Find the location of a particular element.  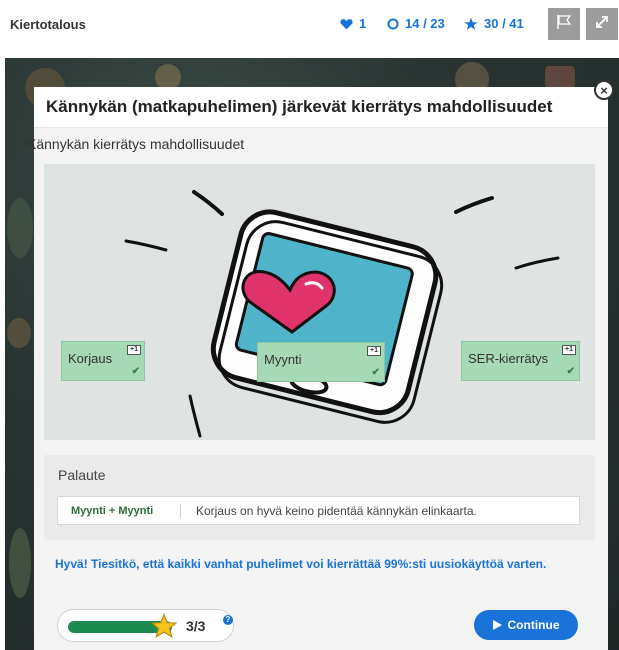

drop-zone-ser-kierratys: SER-kierrätys +1 ✔ is located at coordinates (520, 361).